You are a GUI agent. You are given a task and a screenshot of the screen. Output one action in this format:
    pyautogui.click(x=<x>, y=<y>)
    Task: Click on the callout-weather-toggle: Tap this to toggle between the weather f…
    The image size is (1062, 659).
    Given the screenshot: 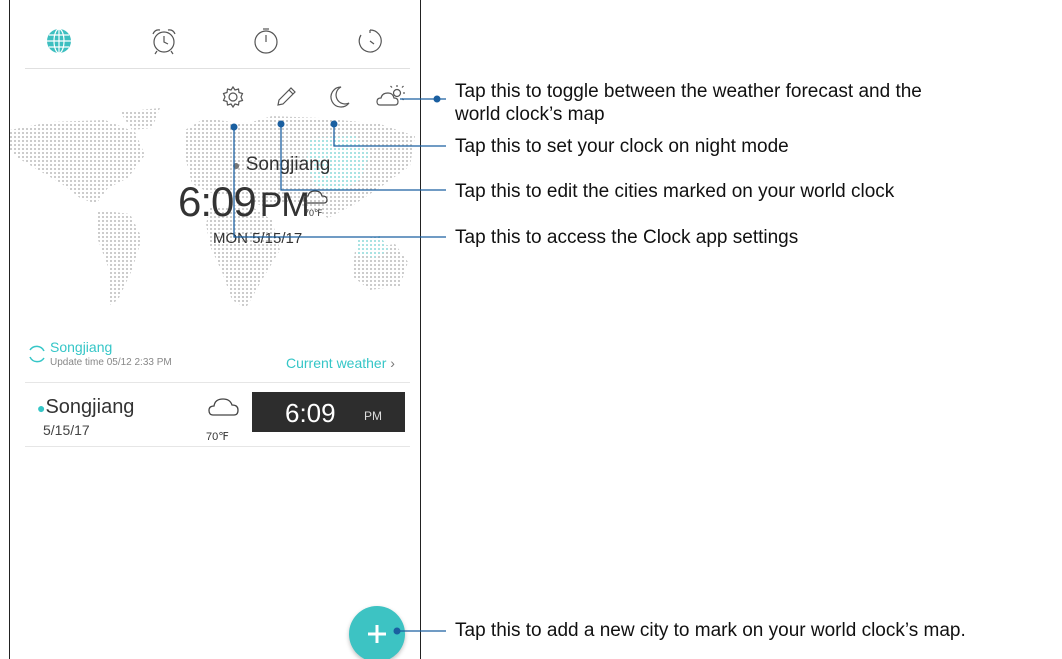 What is the action you would take?
    pyautogui.click(x=688, y=103)
    